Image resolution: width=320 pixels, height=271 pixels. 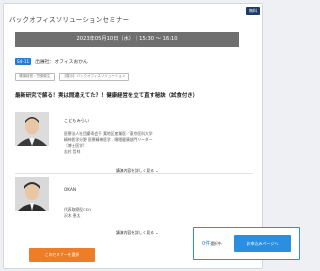 I want to click on speaker-divider, so click(x=134, y=173).